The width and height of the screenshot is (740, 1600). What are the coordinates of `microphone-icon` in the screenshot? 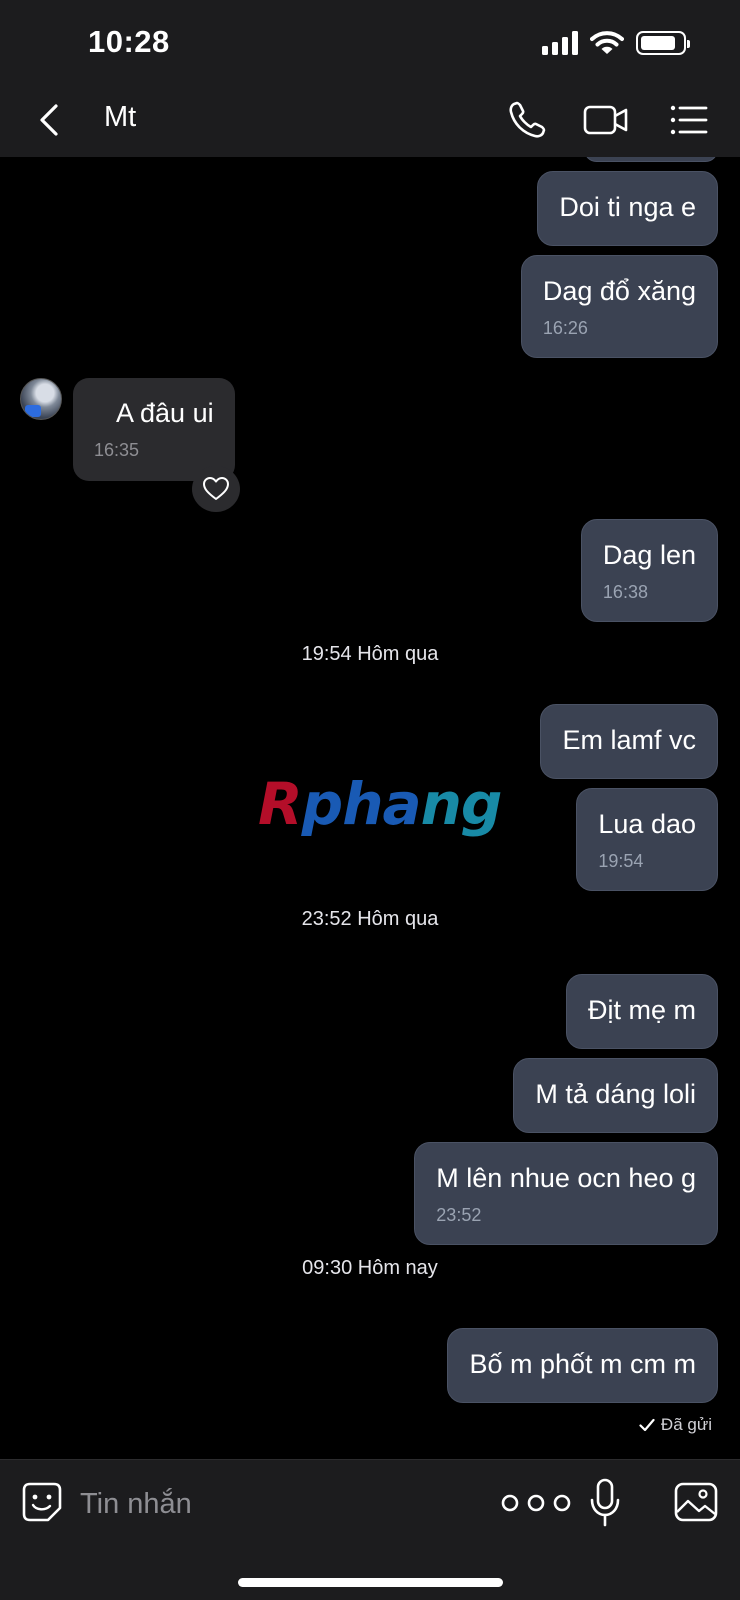 It's located at (605, 1503).